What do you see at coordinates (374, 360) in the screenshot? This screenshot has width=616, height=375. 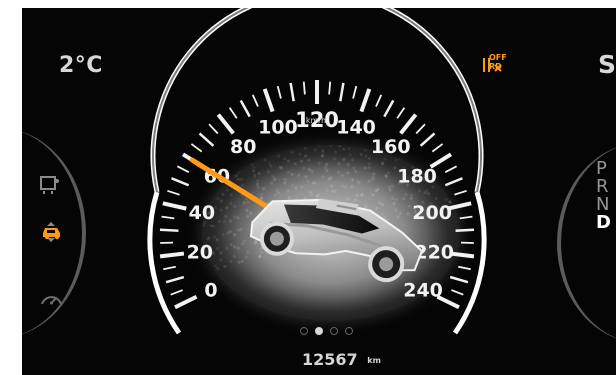 I see `odometer-unit: km` at bounding box center [374, 360].